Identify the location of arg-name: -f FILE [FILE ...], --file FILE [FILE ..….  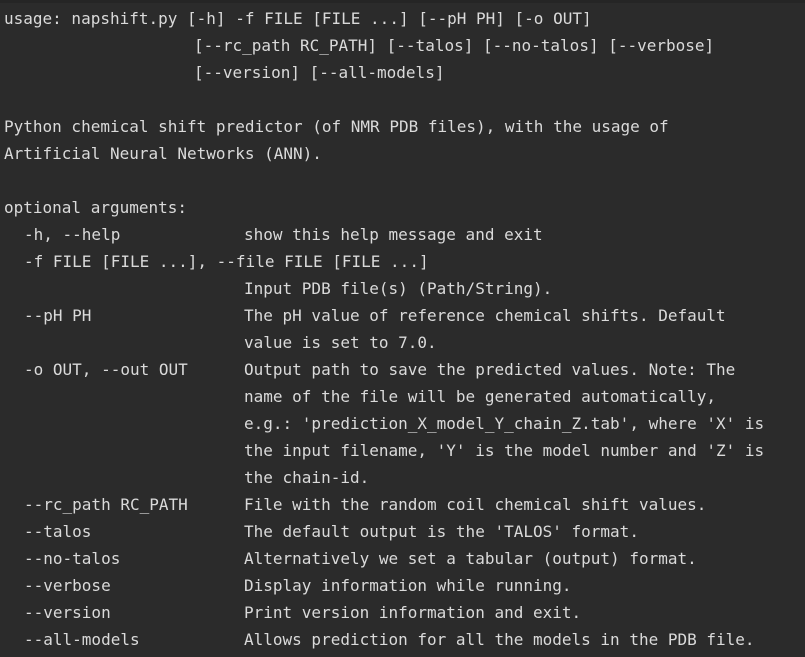
(226, 261).